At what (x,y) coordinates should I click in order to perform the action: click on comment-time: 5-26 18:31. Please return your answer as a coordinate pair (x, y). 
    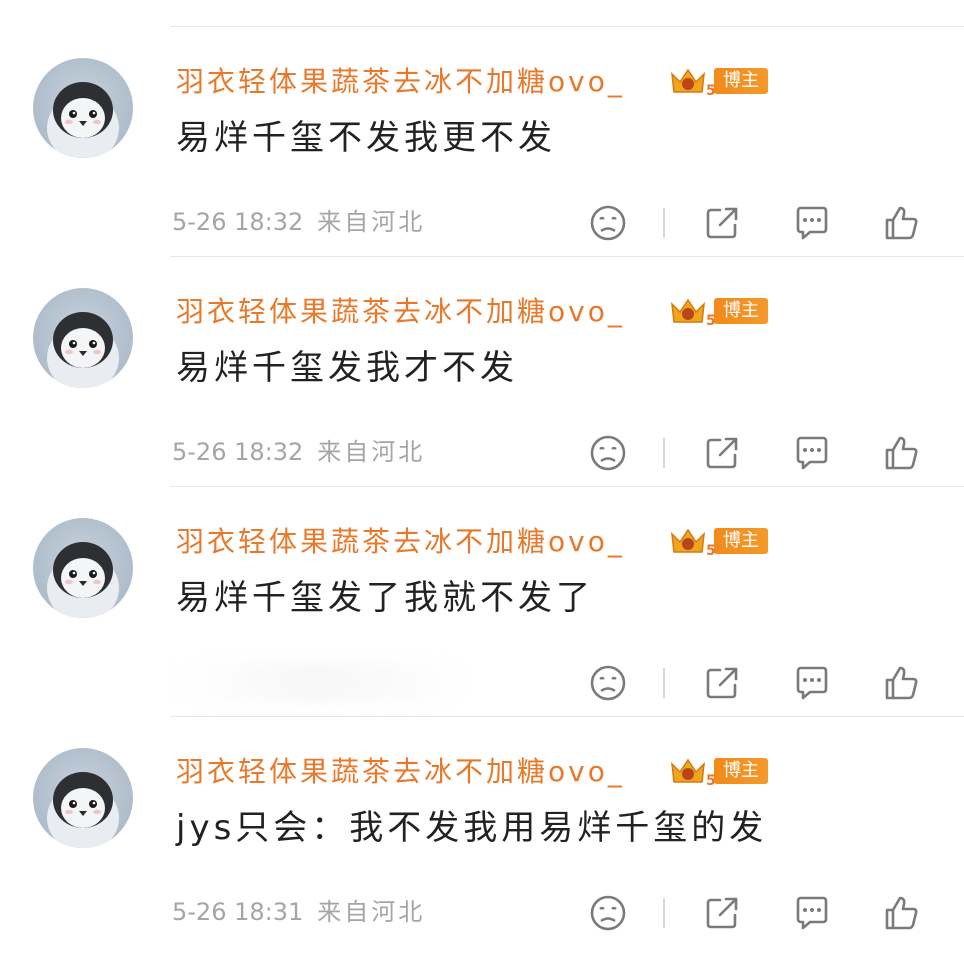
    Looking at the image, I should click on (238, 912).